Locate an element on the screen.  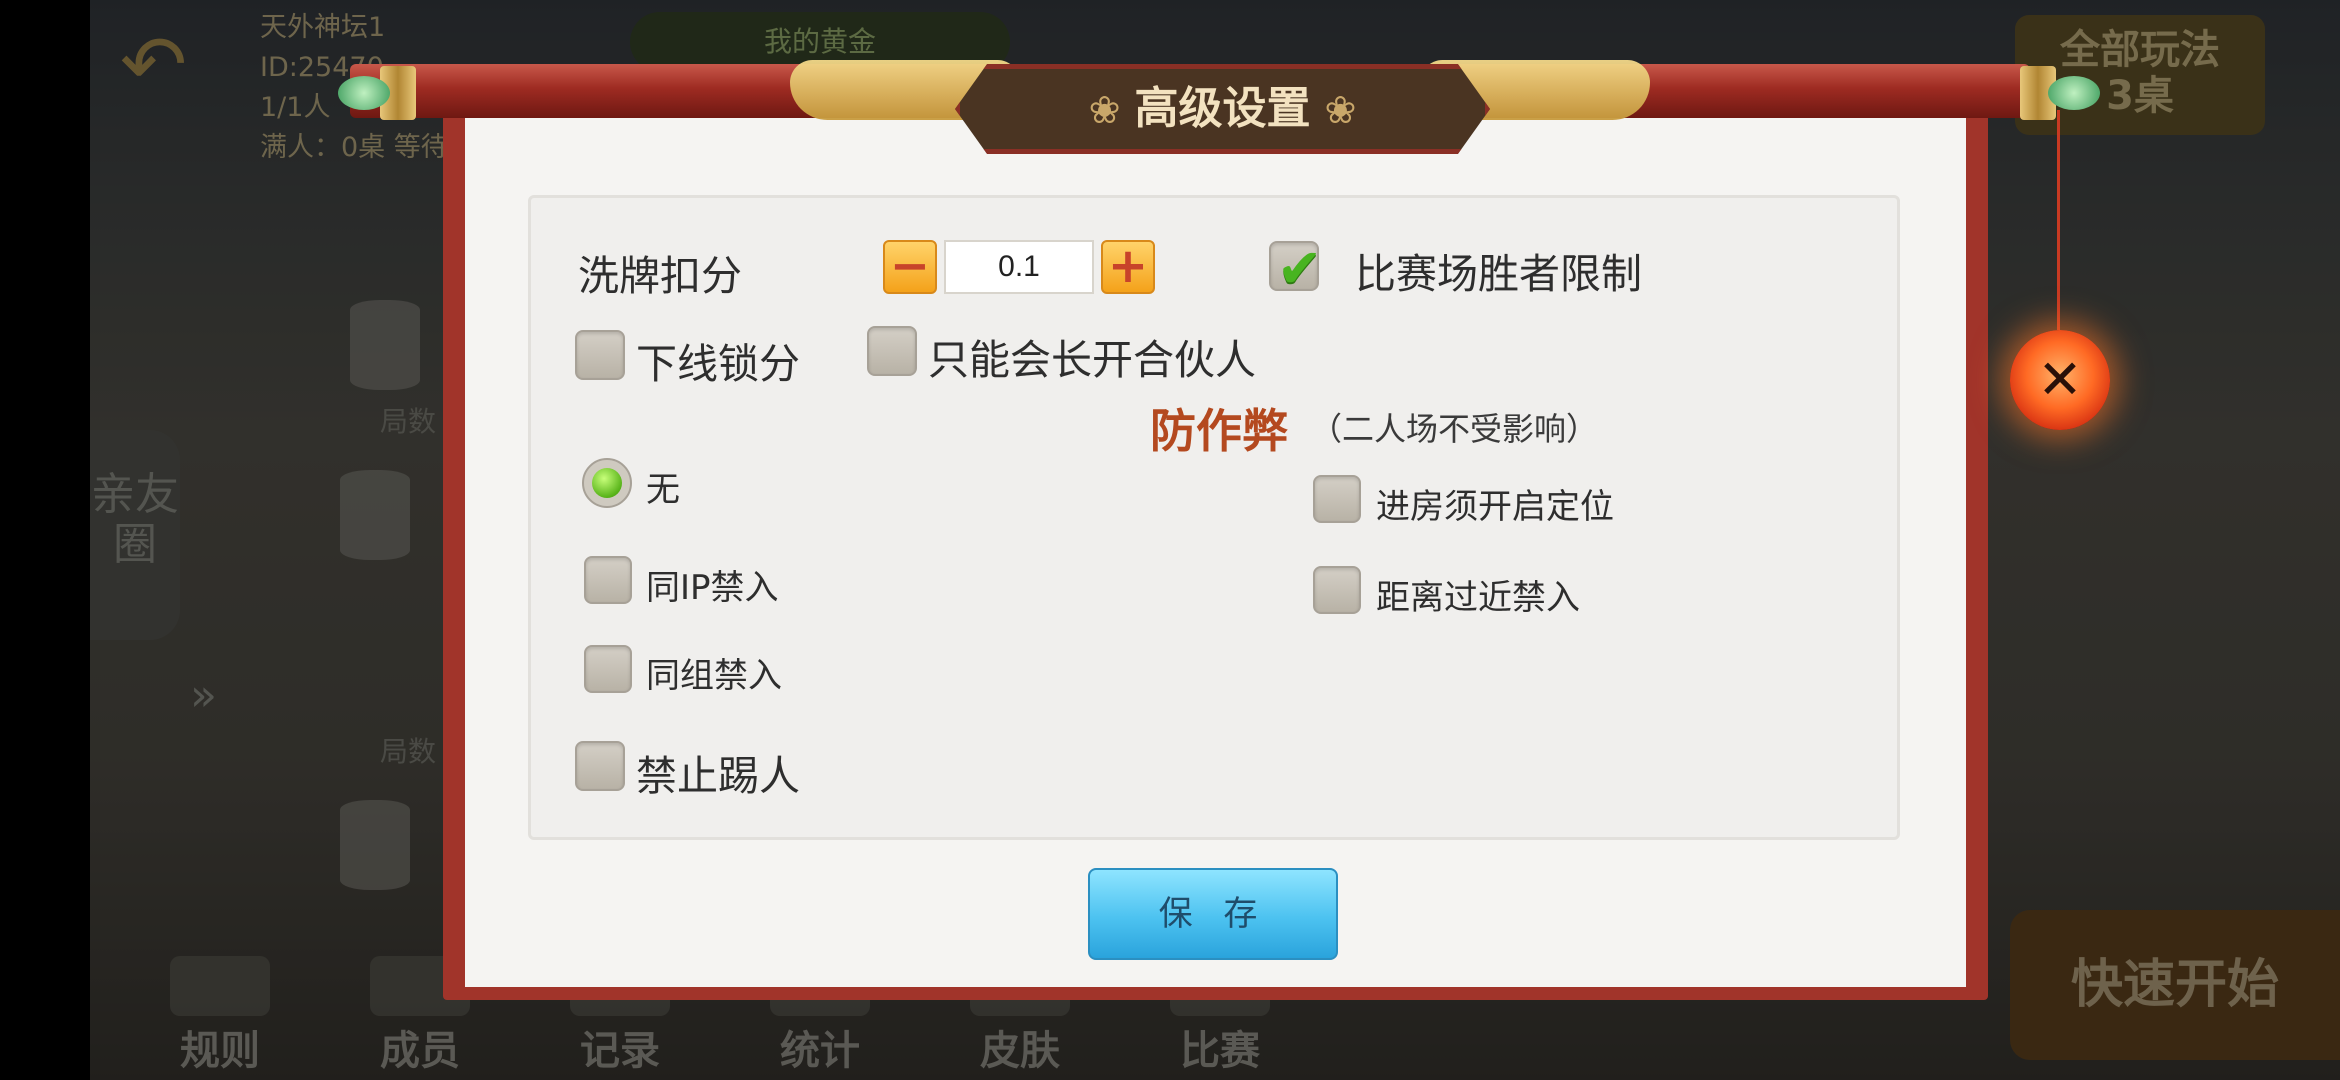
lantern-string is located at coordinates (2058, 220).